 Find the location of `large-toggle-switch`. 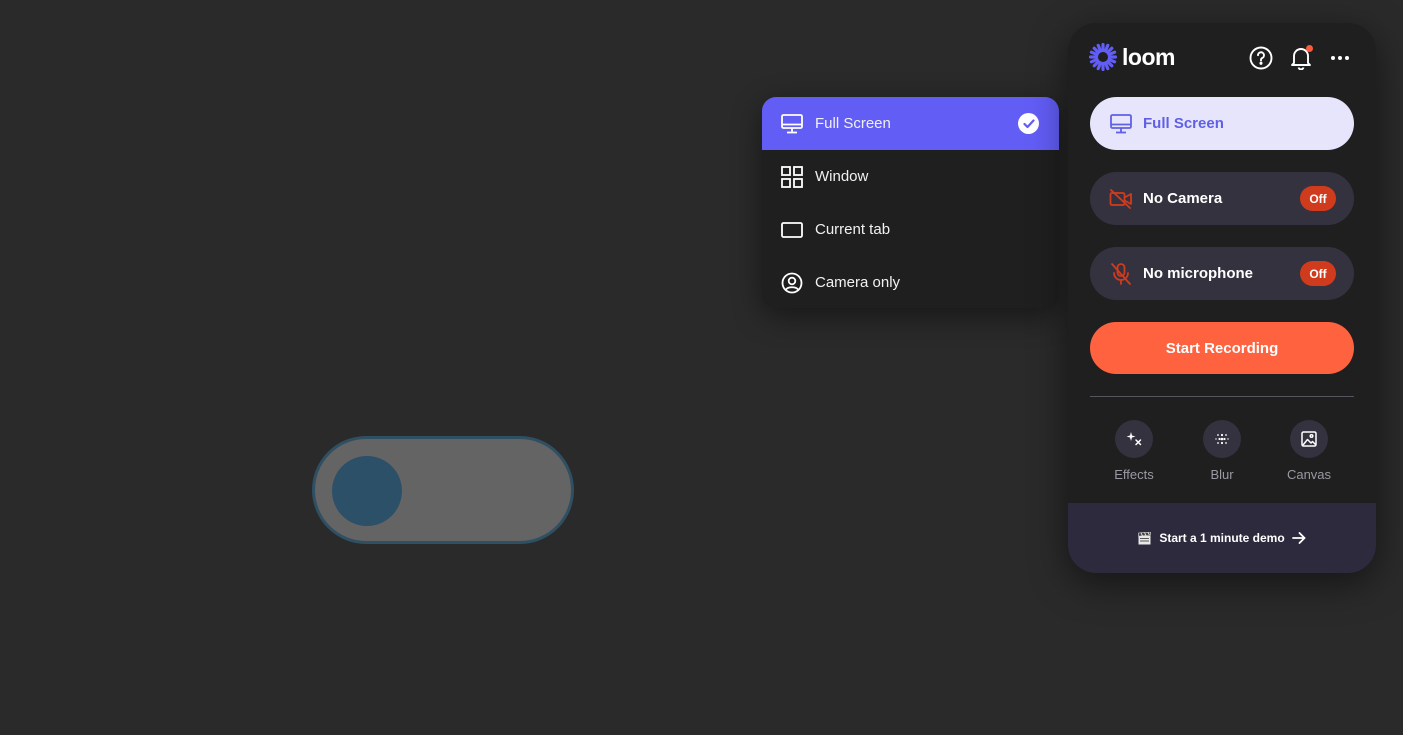

large-toggle-switch is located at coordinates (443, 490).